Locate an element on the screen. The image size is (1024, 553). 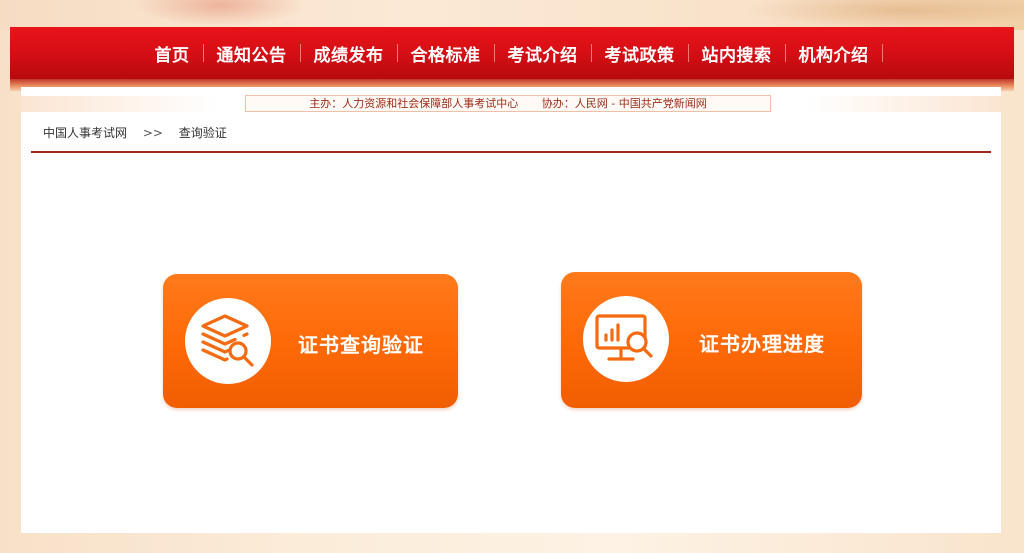
certificate-progress-icon-circle is located at coordinates (626, 339).